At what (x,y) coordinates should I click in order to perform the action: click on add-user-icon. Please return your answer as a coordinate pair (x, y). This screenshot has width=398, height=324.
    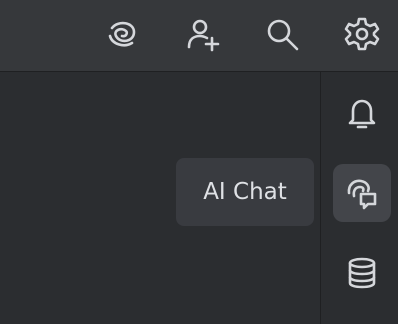
    Looking at the image, I should click on (202, 34).